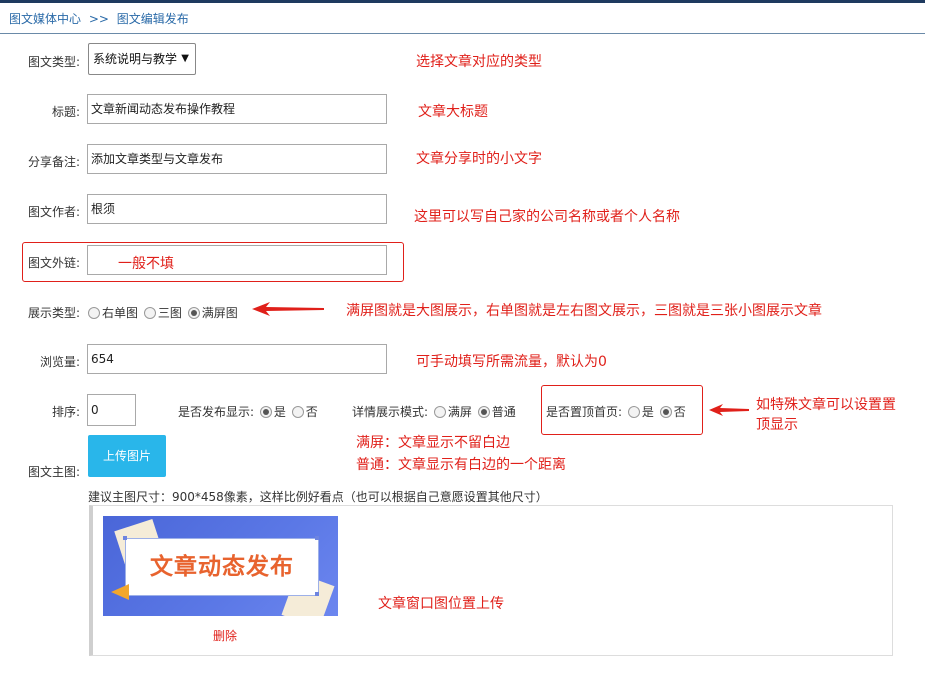 This screenshot has width=925, height=677. What do you see at coordinates (265, 412) in the screenshot?
I see `publish-radio-yes` at bounding box center [265, 412].